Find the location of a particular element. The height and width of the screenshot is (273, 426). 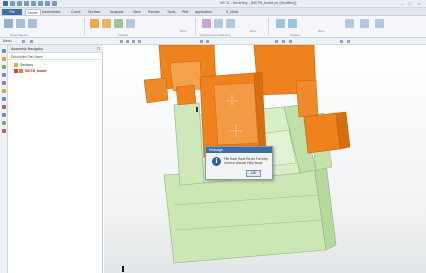

edge-blend-icon is located at coordinates (130, 23).